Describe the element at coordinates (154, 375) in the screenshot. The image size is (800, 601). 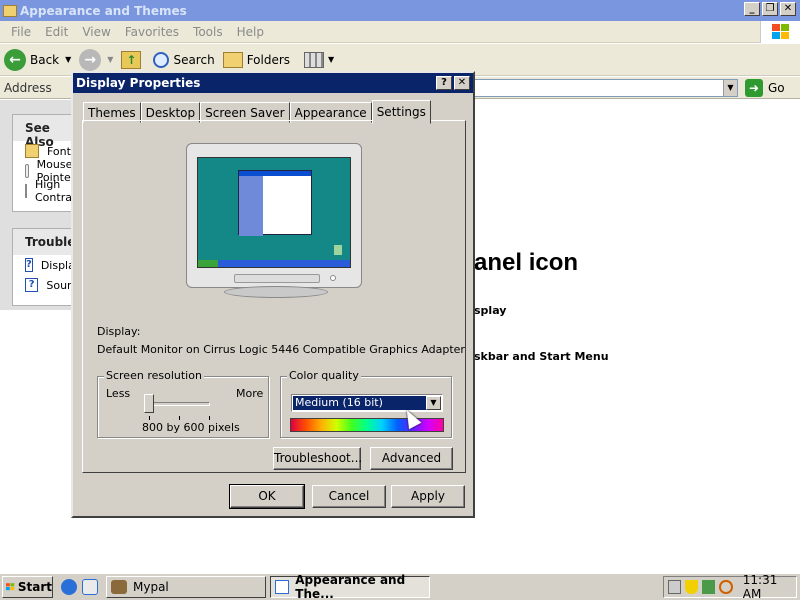
I see `screen-resolution-legend: Screen resolution` at that location.